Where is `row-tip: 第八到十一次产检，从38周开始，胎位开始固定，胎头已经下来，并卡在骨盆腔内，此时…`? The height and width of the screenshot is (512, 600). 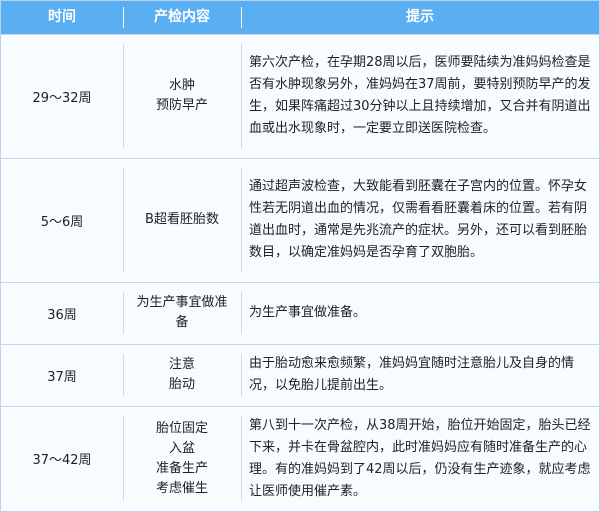
row-tip: 第八到十一次产检，从38周开始，胎位开始固定，胎头已经下来，并卡在骨盆腔内，此时… is located at coordinates (420, 458).